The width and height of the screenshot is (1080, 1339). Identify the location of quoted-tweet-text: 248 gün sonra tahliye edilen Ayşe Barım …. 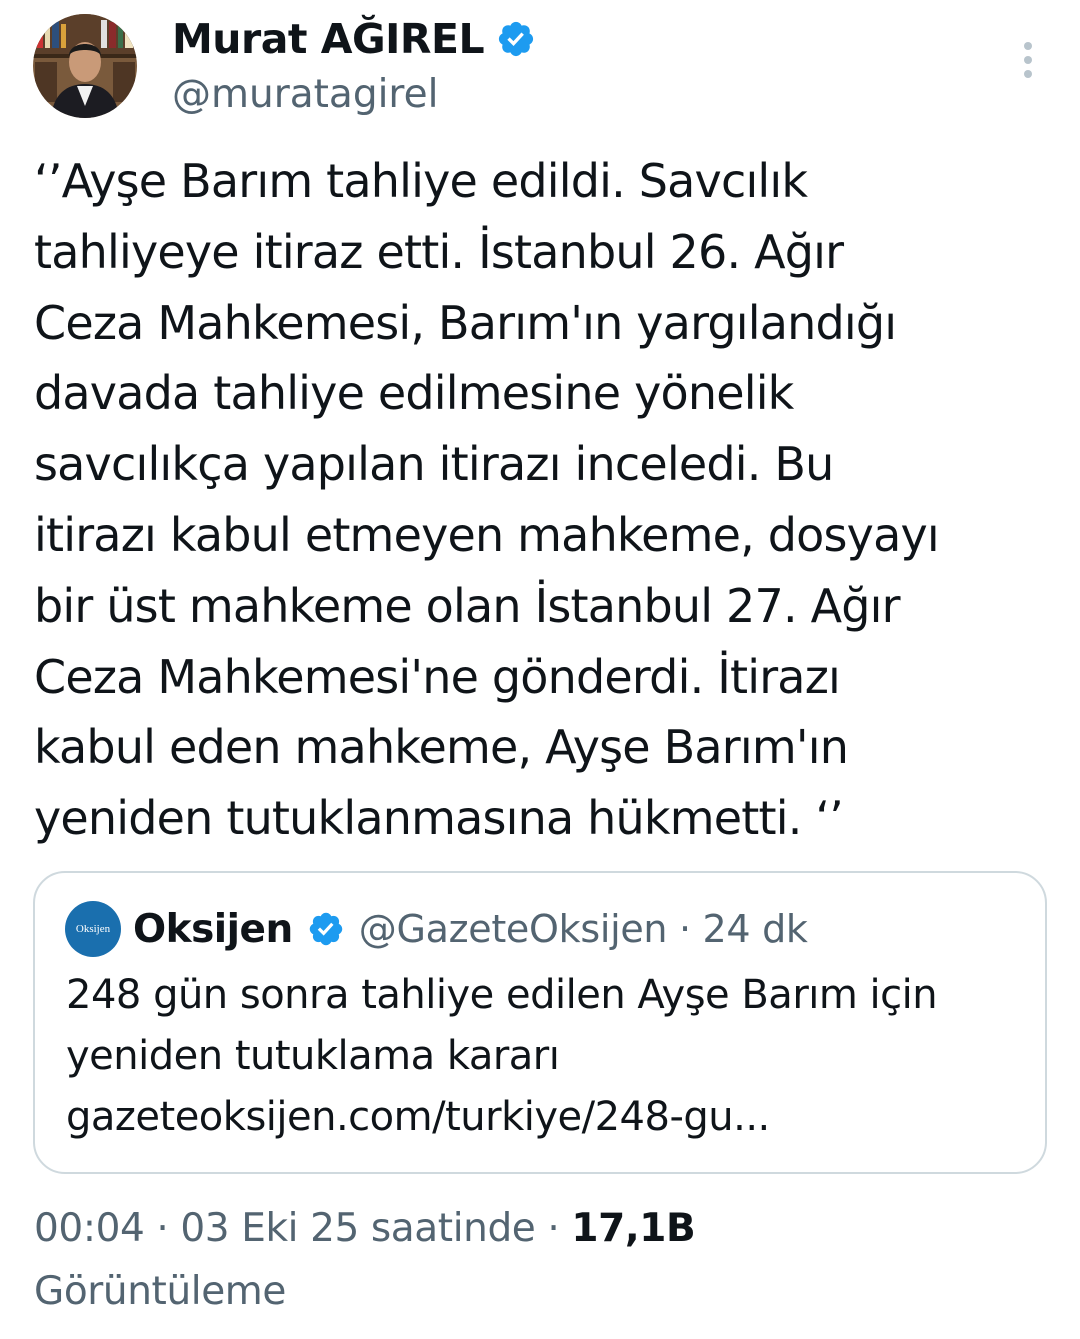
(546, 1056).